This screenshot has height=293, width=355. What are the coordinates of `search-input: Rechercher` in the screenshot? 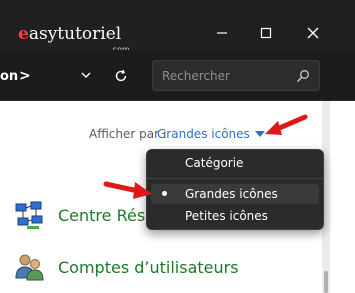 It's located at (236, 75).